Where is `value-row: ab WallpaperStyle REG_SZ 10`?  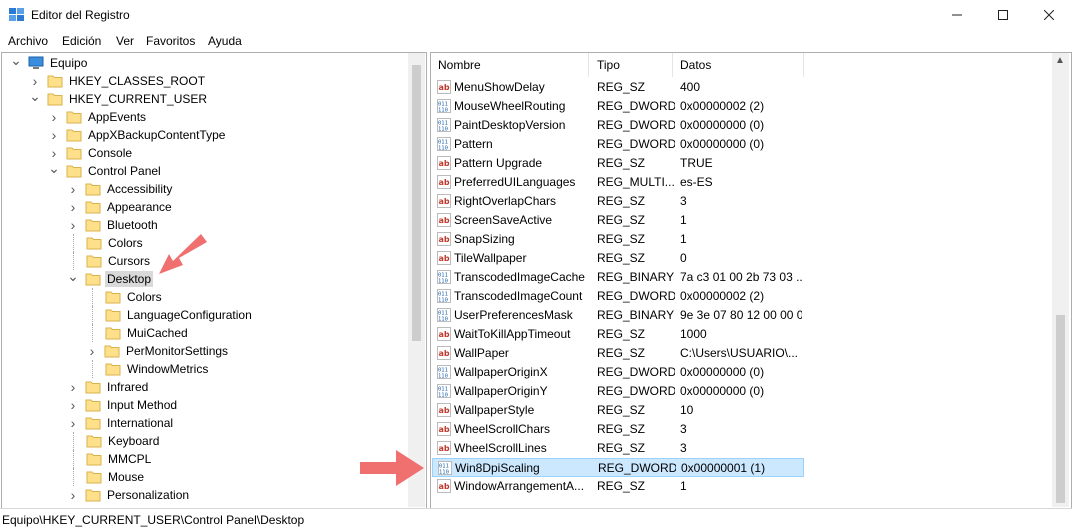
value-row: ab WallpaperStyle REG_SZ 10 is located at coordinates (618, 410).